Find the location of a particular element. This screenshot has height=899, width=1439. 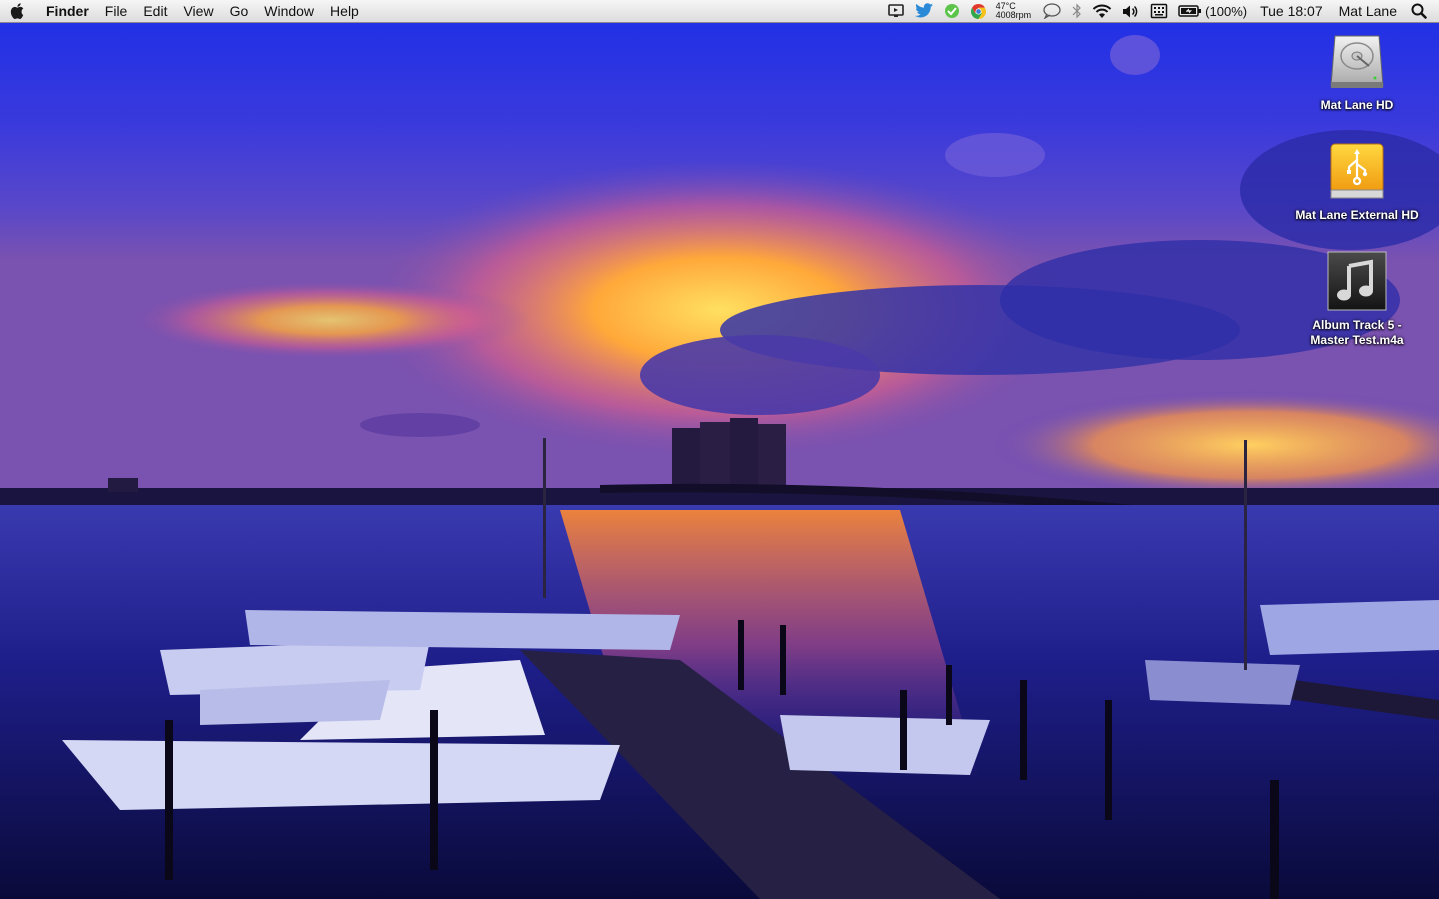

menu-go: Go is located at coordinates (239, 11).